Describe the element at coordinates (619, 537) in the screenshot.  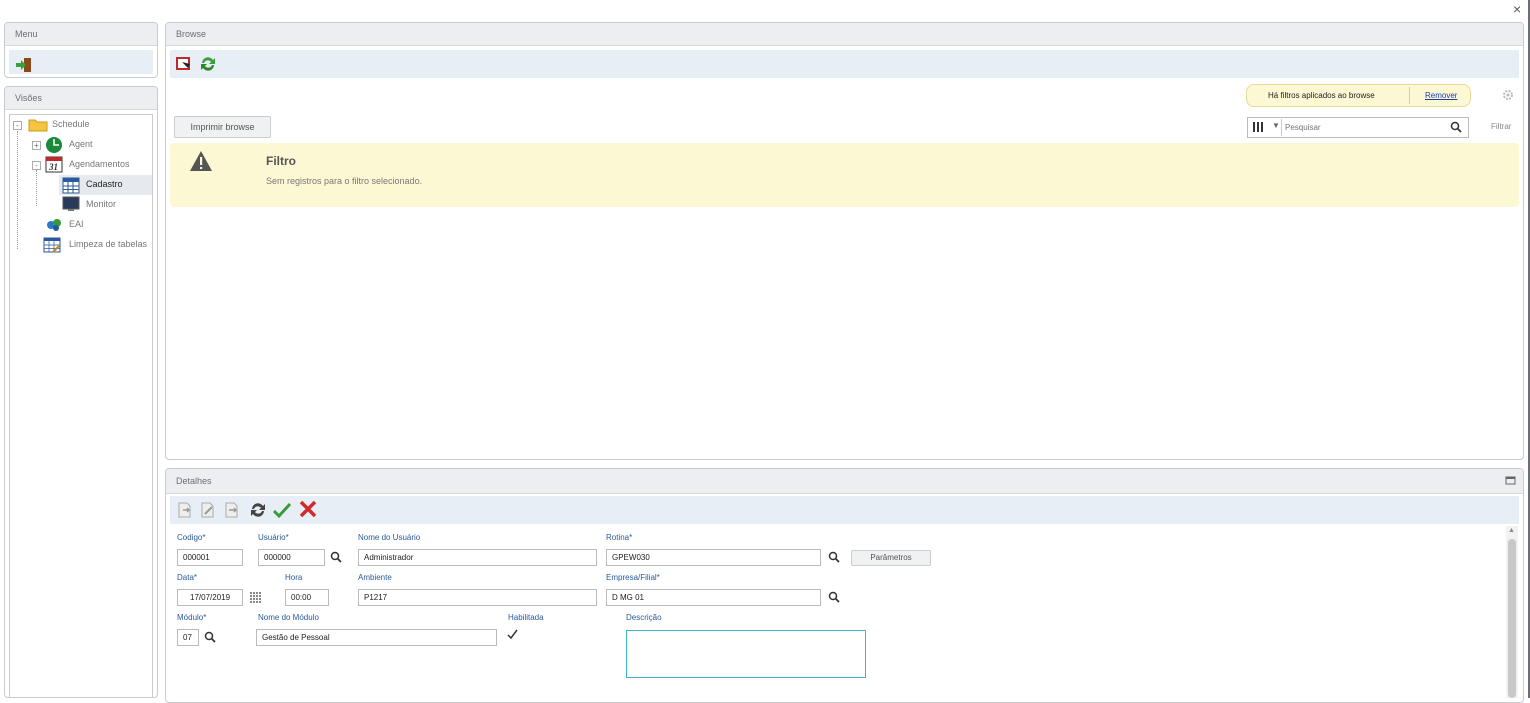
I see `rotina-label: Rotina*` at that location.